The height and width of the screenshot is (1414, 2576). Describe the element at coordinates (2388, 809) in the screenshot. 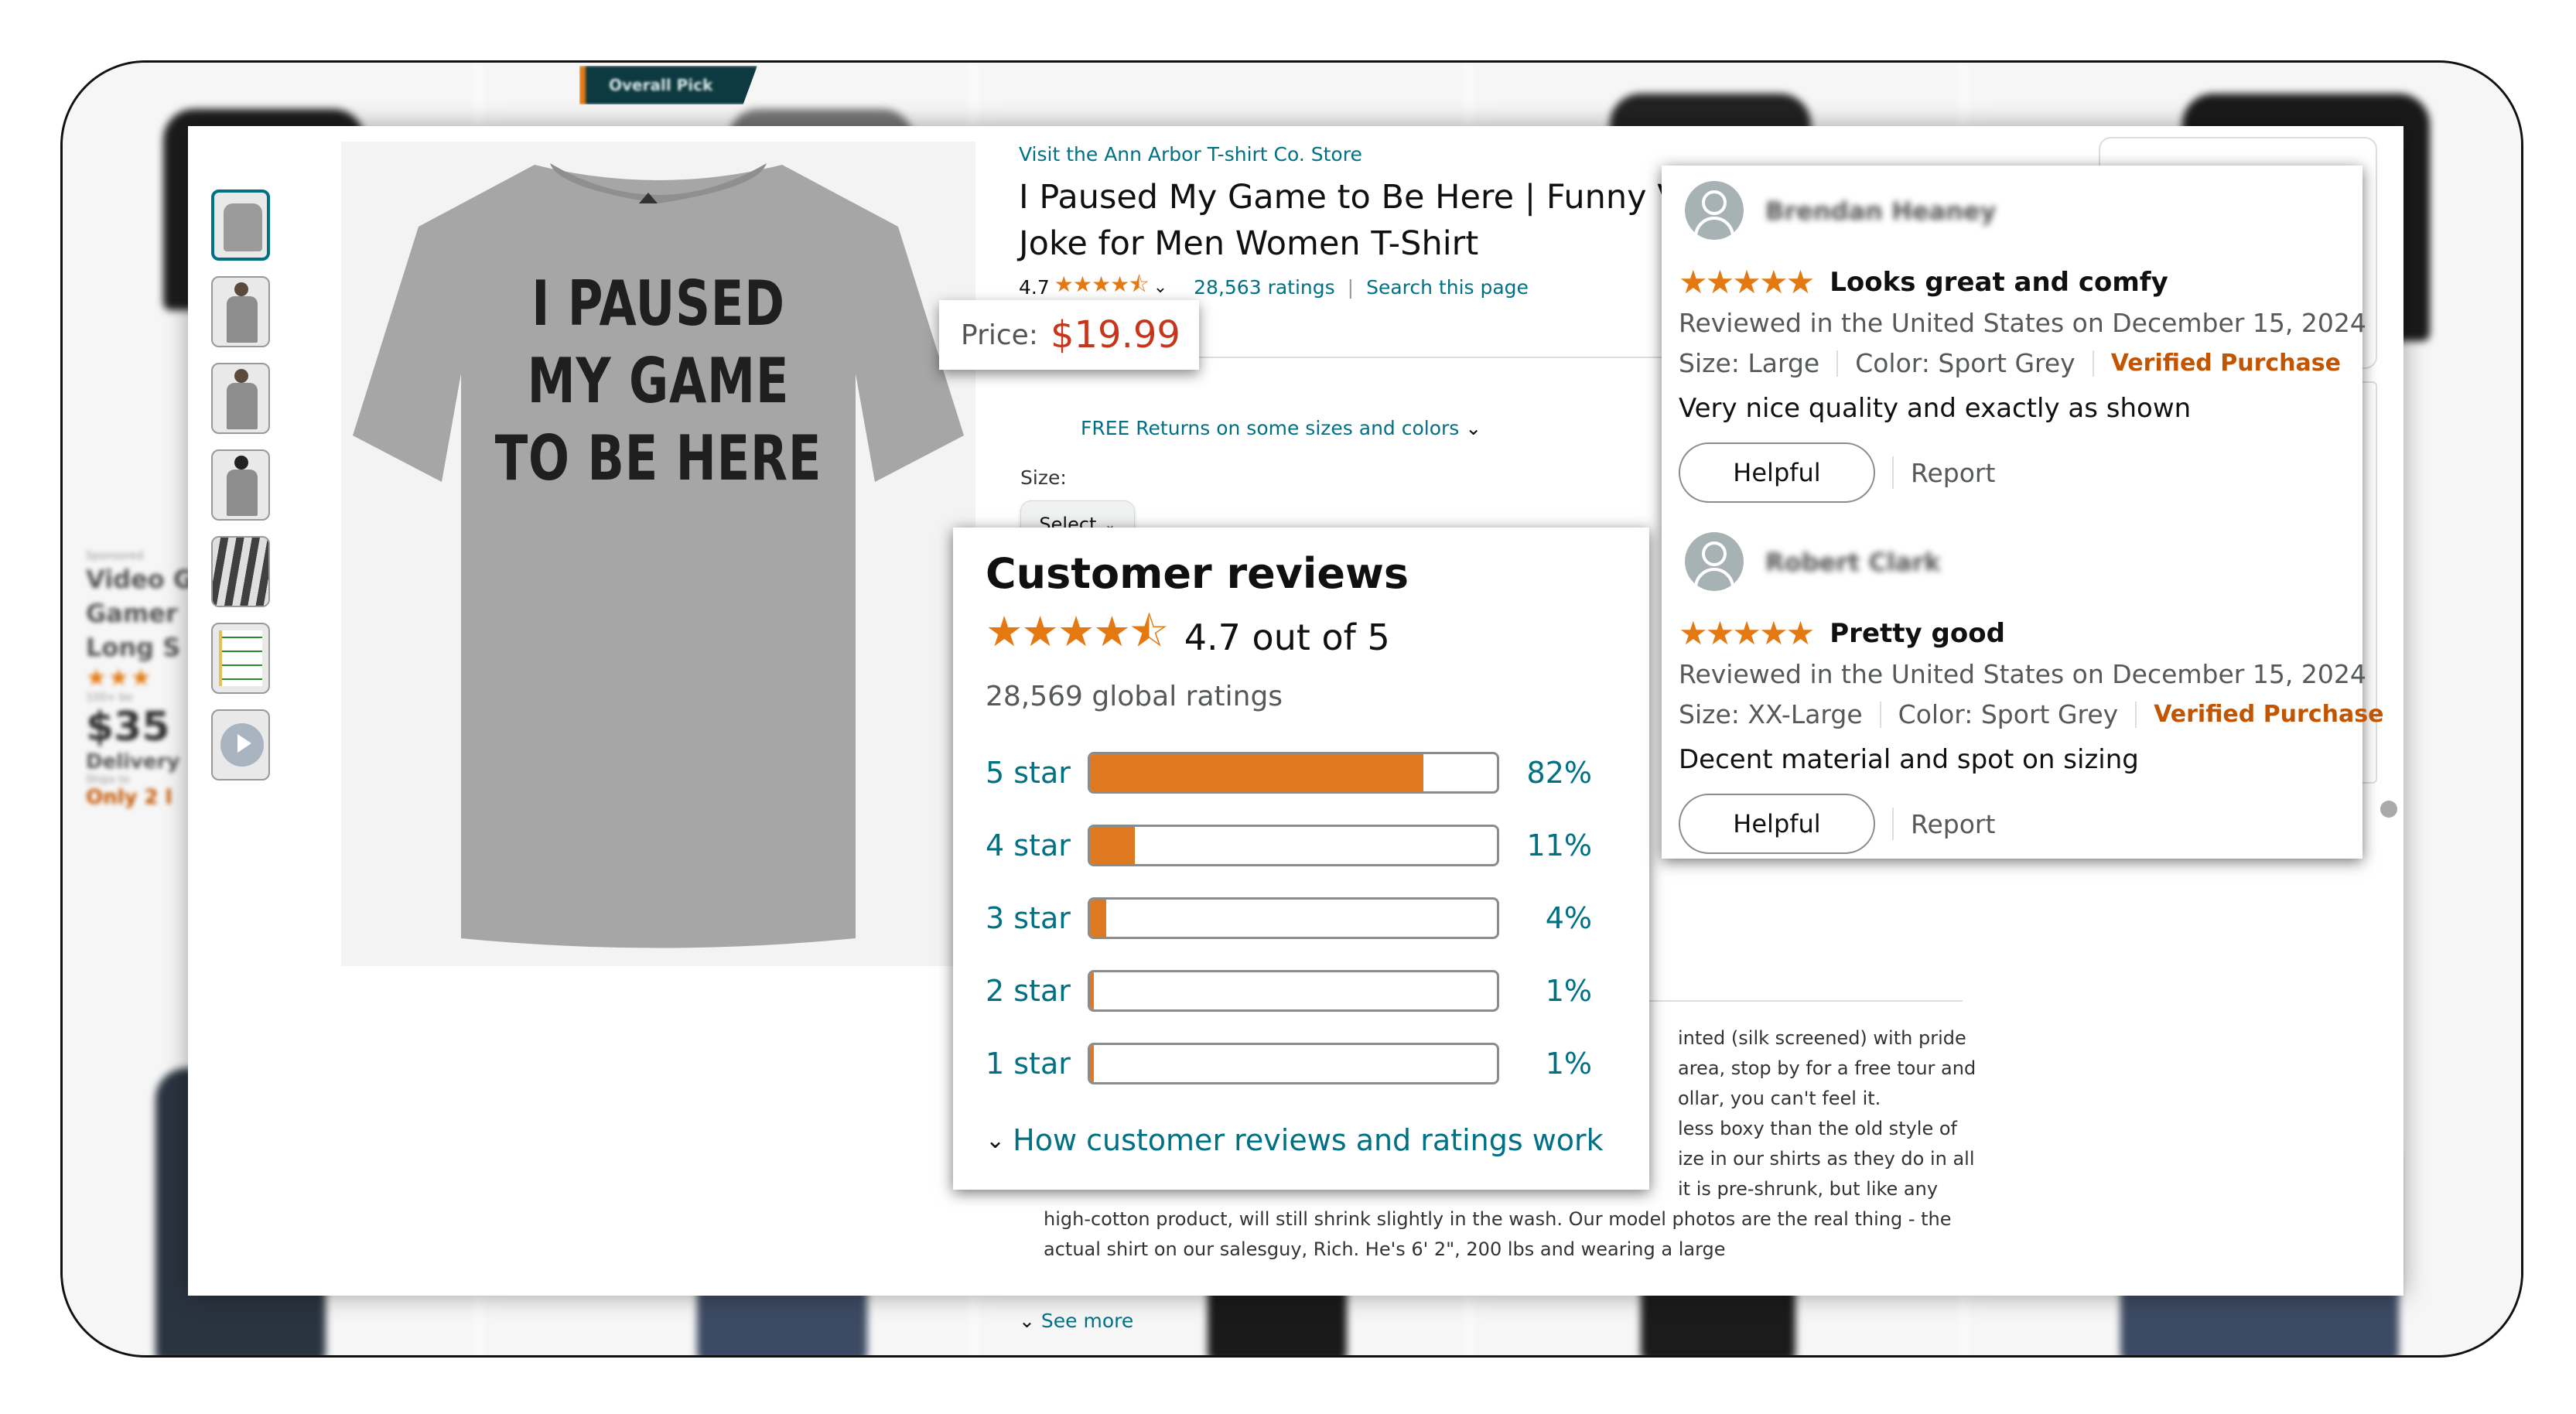

I see `info-icon` at that location.